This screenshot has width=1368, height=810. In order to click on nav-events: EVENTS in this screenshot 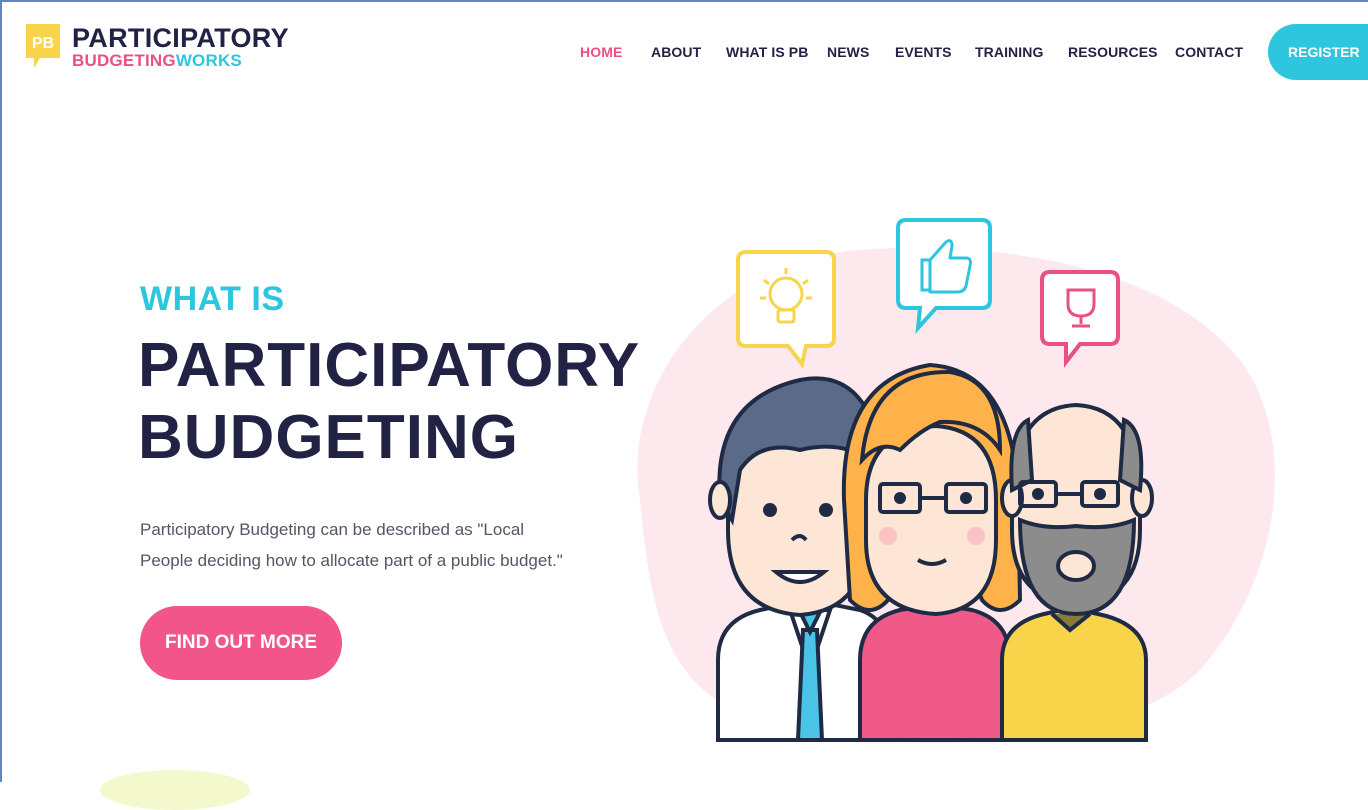, I will do `click(923, 52)`.